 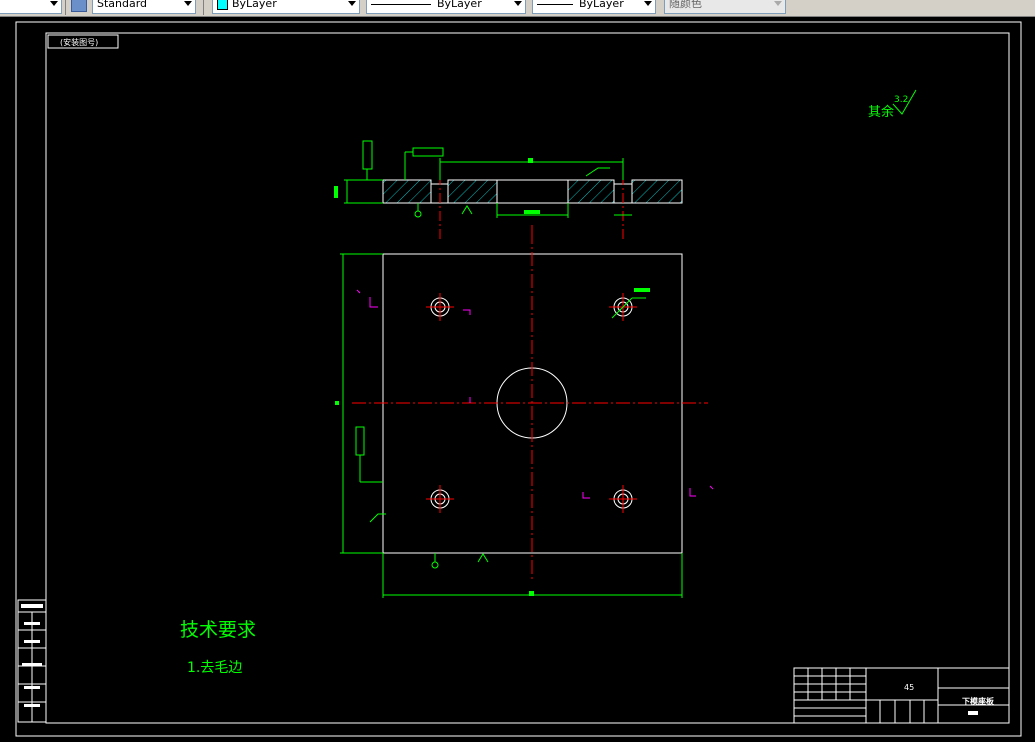 I want to click on tech-req-item: 1.去毛边, so click(x=214, y=668).